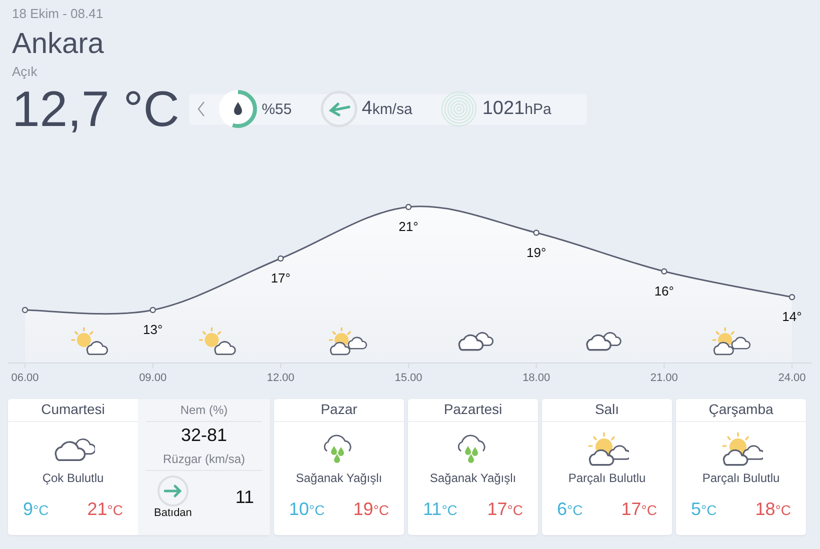  I want to click on time-label: 24.00, so click(792, 378).